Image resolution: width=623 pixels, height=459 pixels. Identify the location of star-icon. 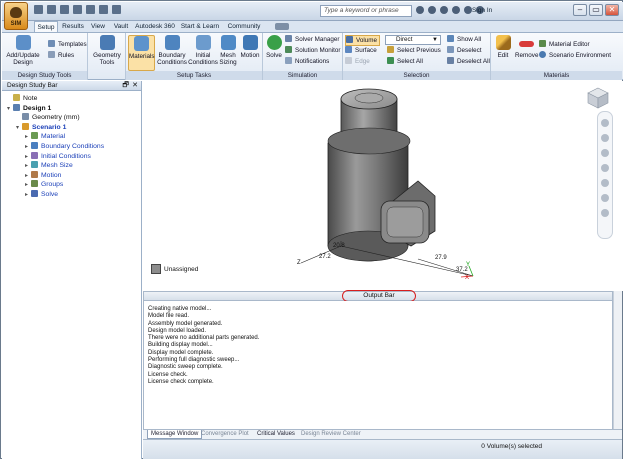
(444, 10).